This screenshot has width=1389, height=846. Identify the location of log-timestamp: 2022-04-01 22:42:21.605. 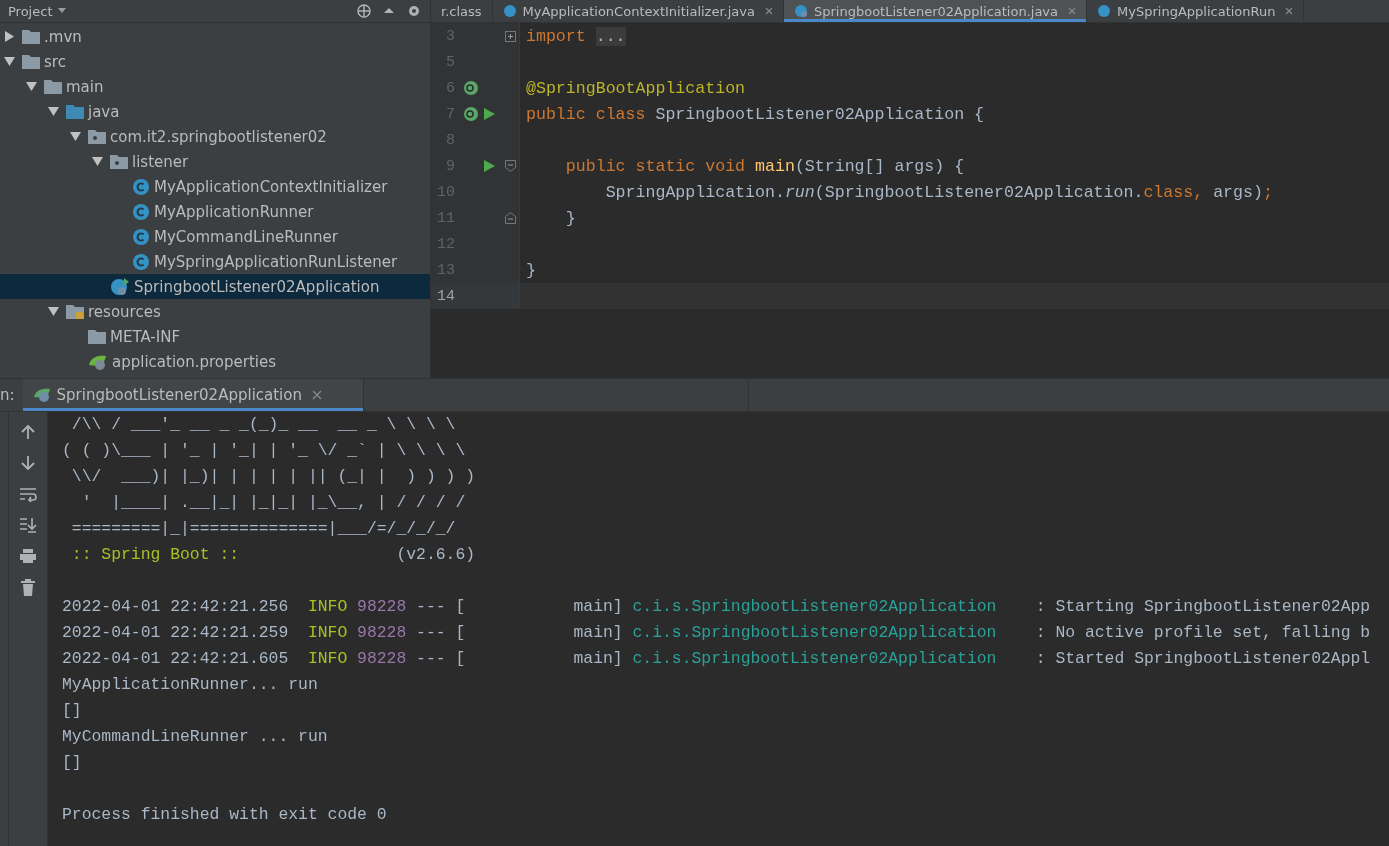
(175, 659).